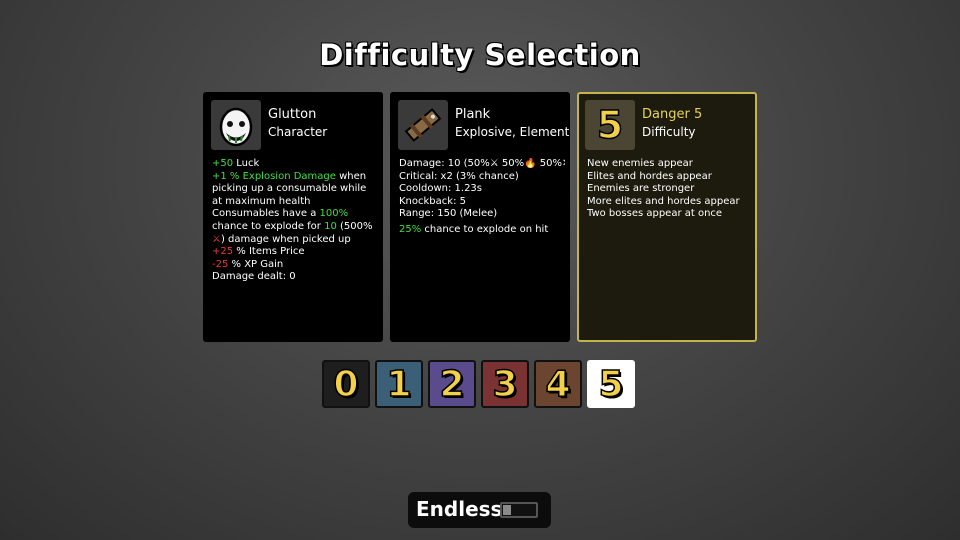 The height and width of the screenshot is (540, 960). I want to click on description-line: +50 Luck, so click(295, 164).